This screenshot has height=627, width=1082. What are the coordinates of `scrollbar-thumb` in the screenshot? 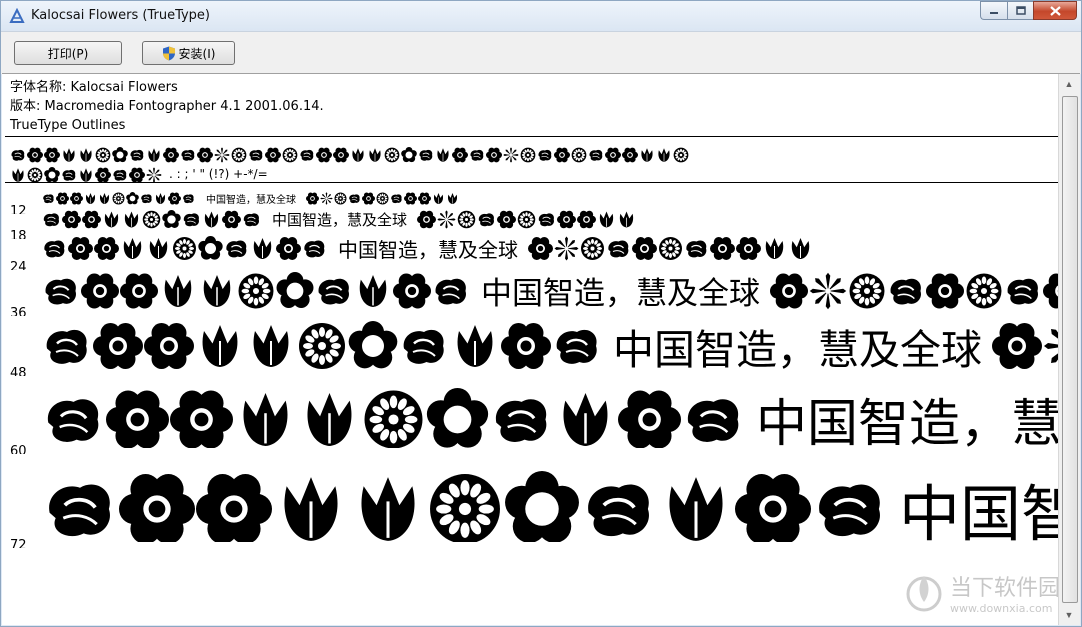 It's located at (1070, 349).